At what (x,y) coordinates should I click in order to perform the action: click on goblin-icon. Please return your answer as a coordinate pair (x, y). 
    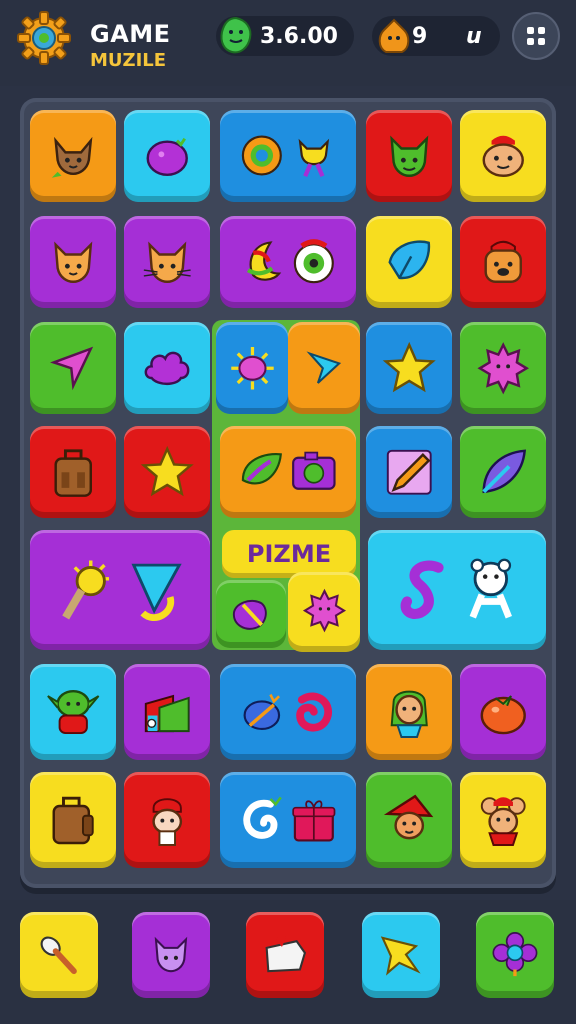
    Looking at the image, I should click on (73, 712).